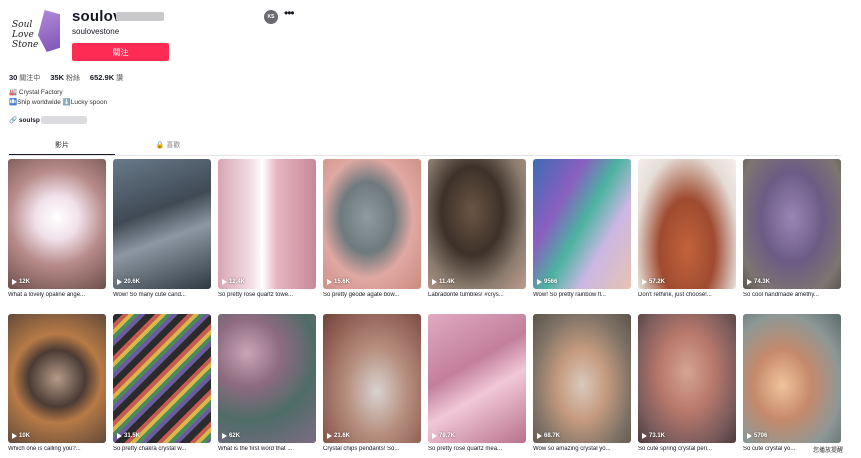 The image size is (861, 458). I want to click on view-count: 12.4K, so click(233, 282).